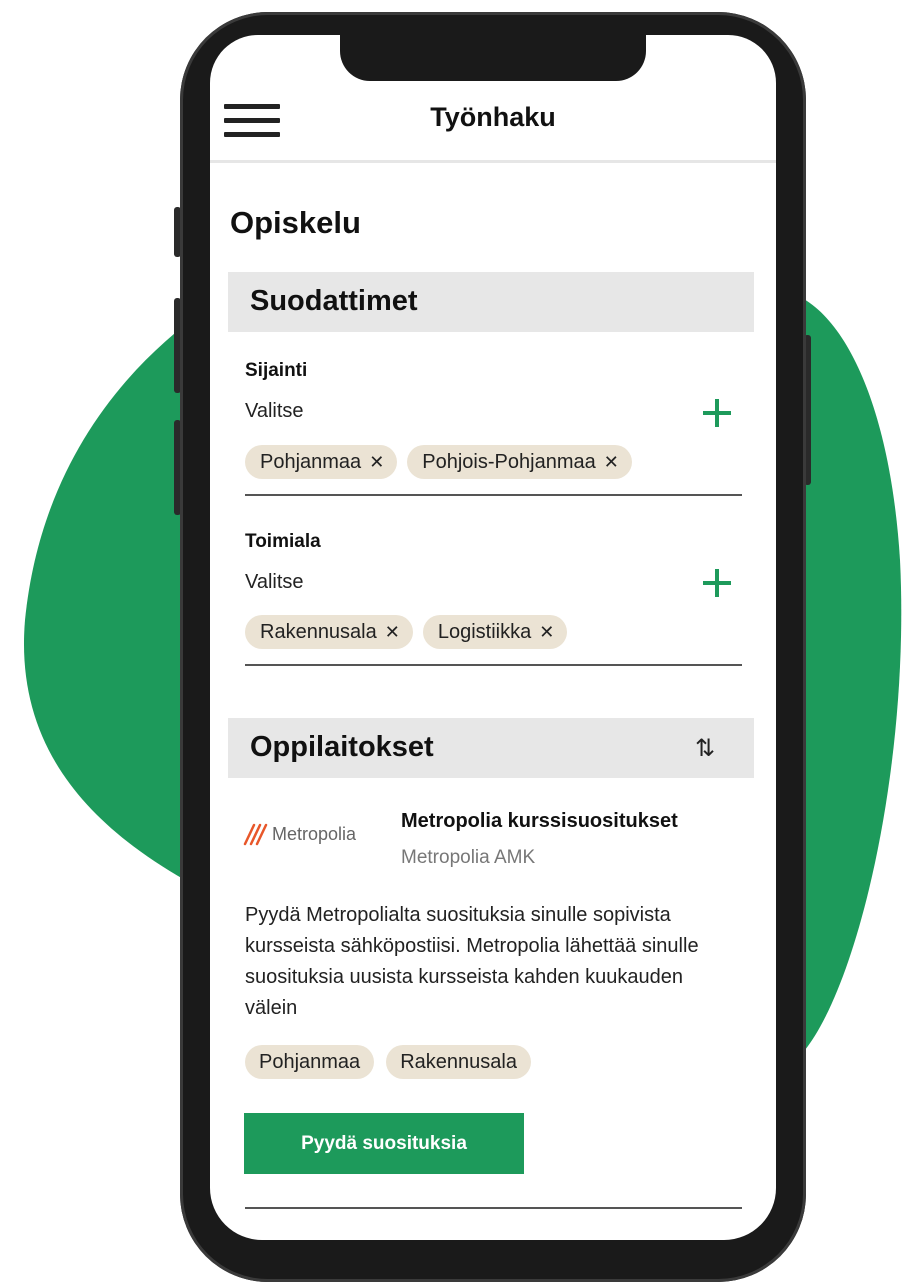 The width and height of the screenshot is (911, 1283). Describe the element at coordinates (384, 1143) in the screenshot. I see `request-recommendations-button: Pyydä suosituksia` at that location.